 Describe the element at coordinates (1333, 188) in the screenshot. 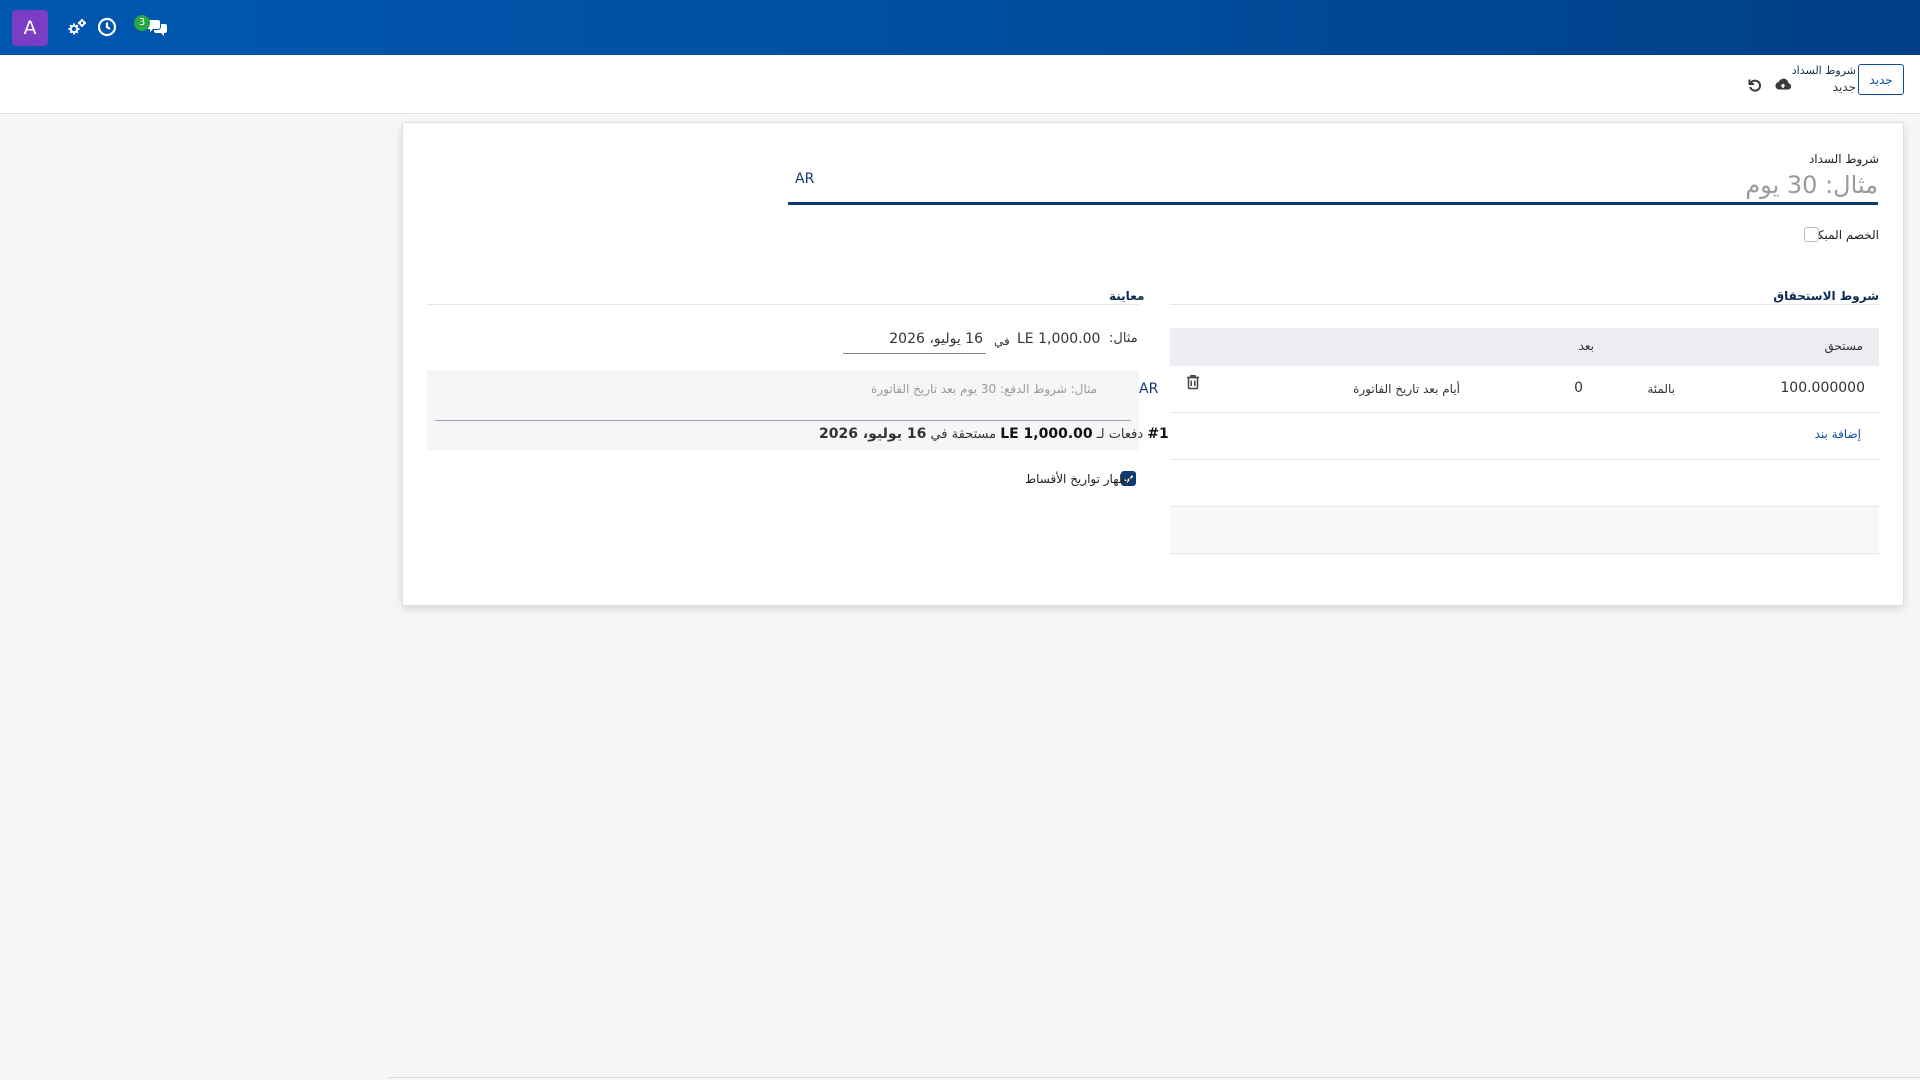

I see `payment-term-name-input` at that location.